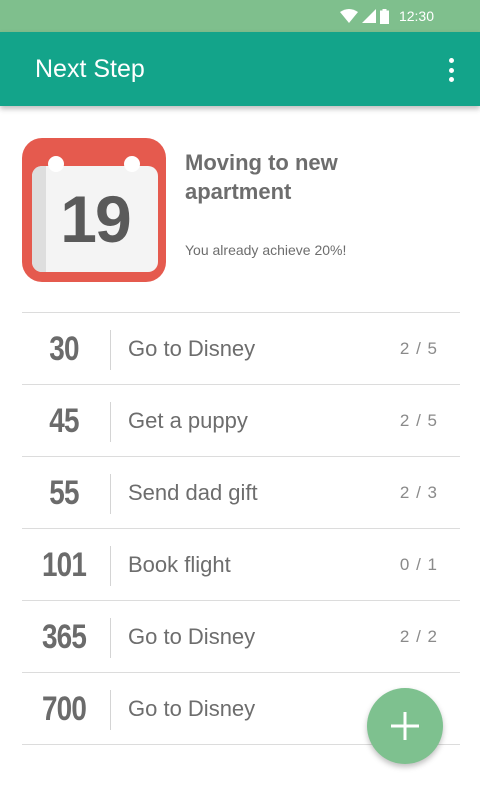 The width and height of the screenshot is (480, 800). What do you see at coordinates (193, 492) in the screenshot?
I see `task-name: Send dad gift` at bounding box center [193, 492].